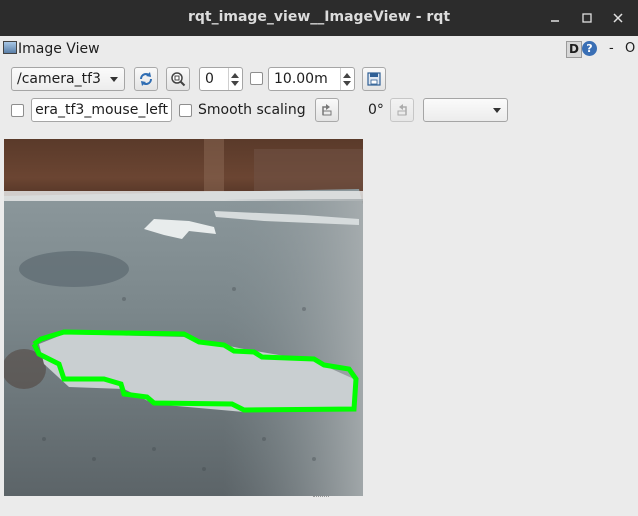 The height and width of the screenshot is (516, 638). What do you see at coordinates (293, 347) in the screenshot?
I see `mat-right-glare` at bounding box center [293, 347].